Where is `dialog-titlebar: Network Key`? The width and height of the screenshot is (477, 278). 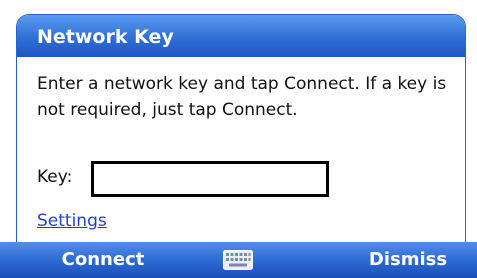 dialog-titlebar: Network Key is located at coordinates (241, 36).